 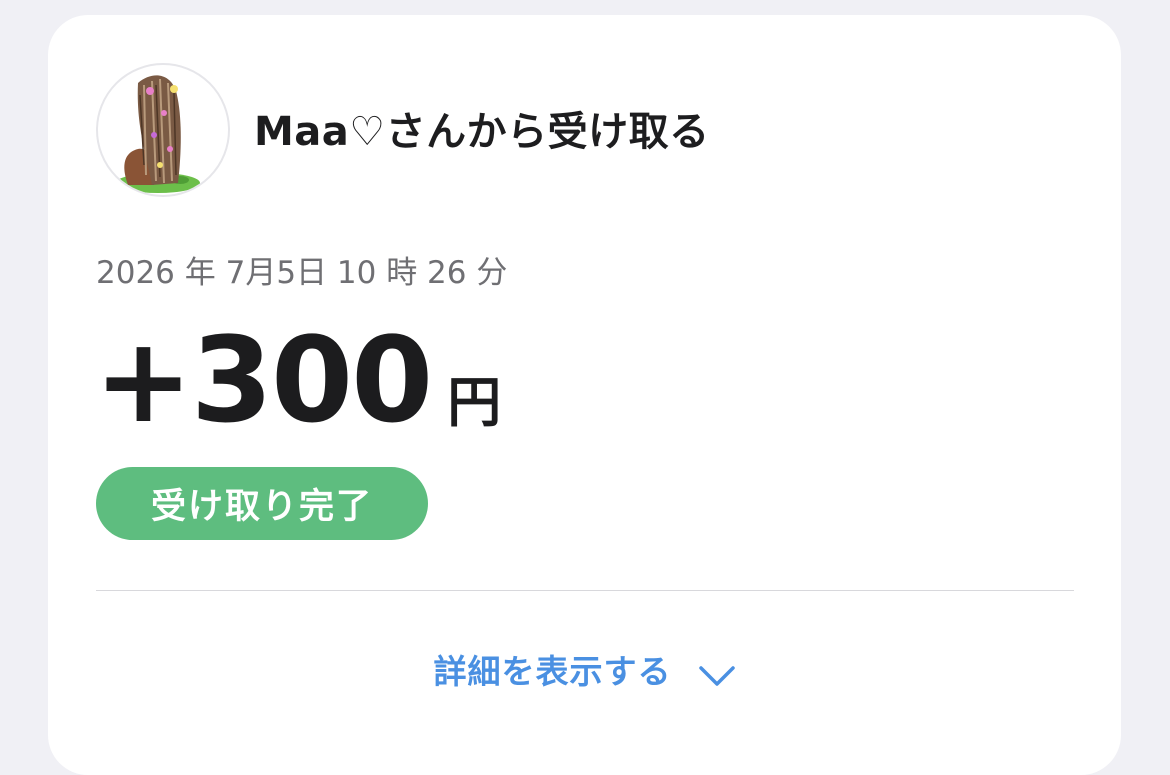 I want to click on status-badge: 受け取り完了, so click(x=262, y=503).